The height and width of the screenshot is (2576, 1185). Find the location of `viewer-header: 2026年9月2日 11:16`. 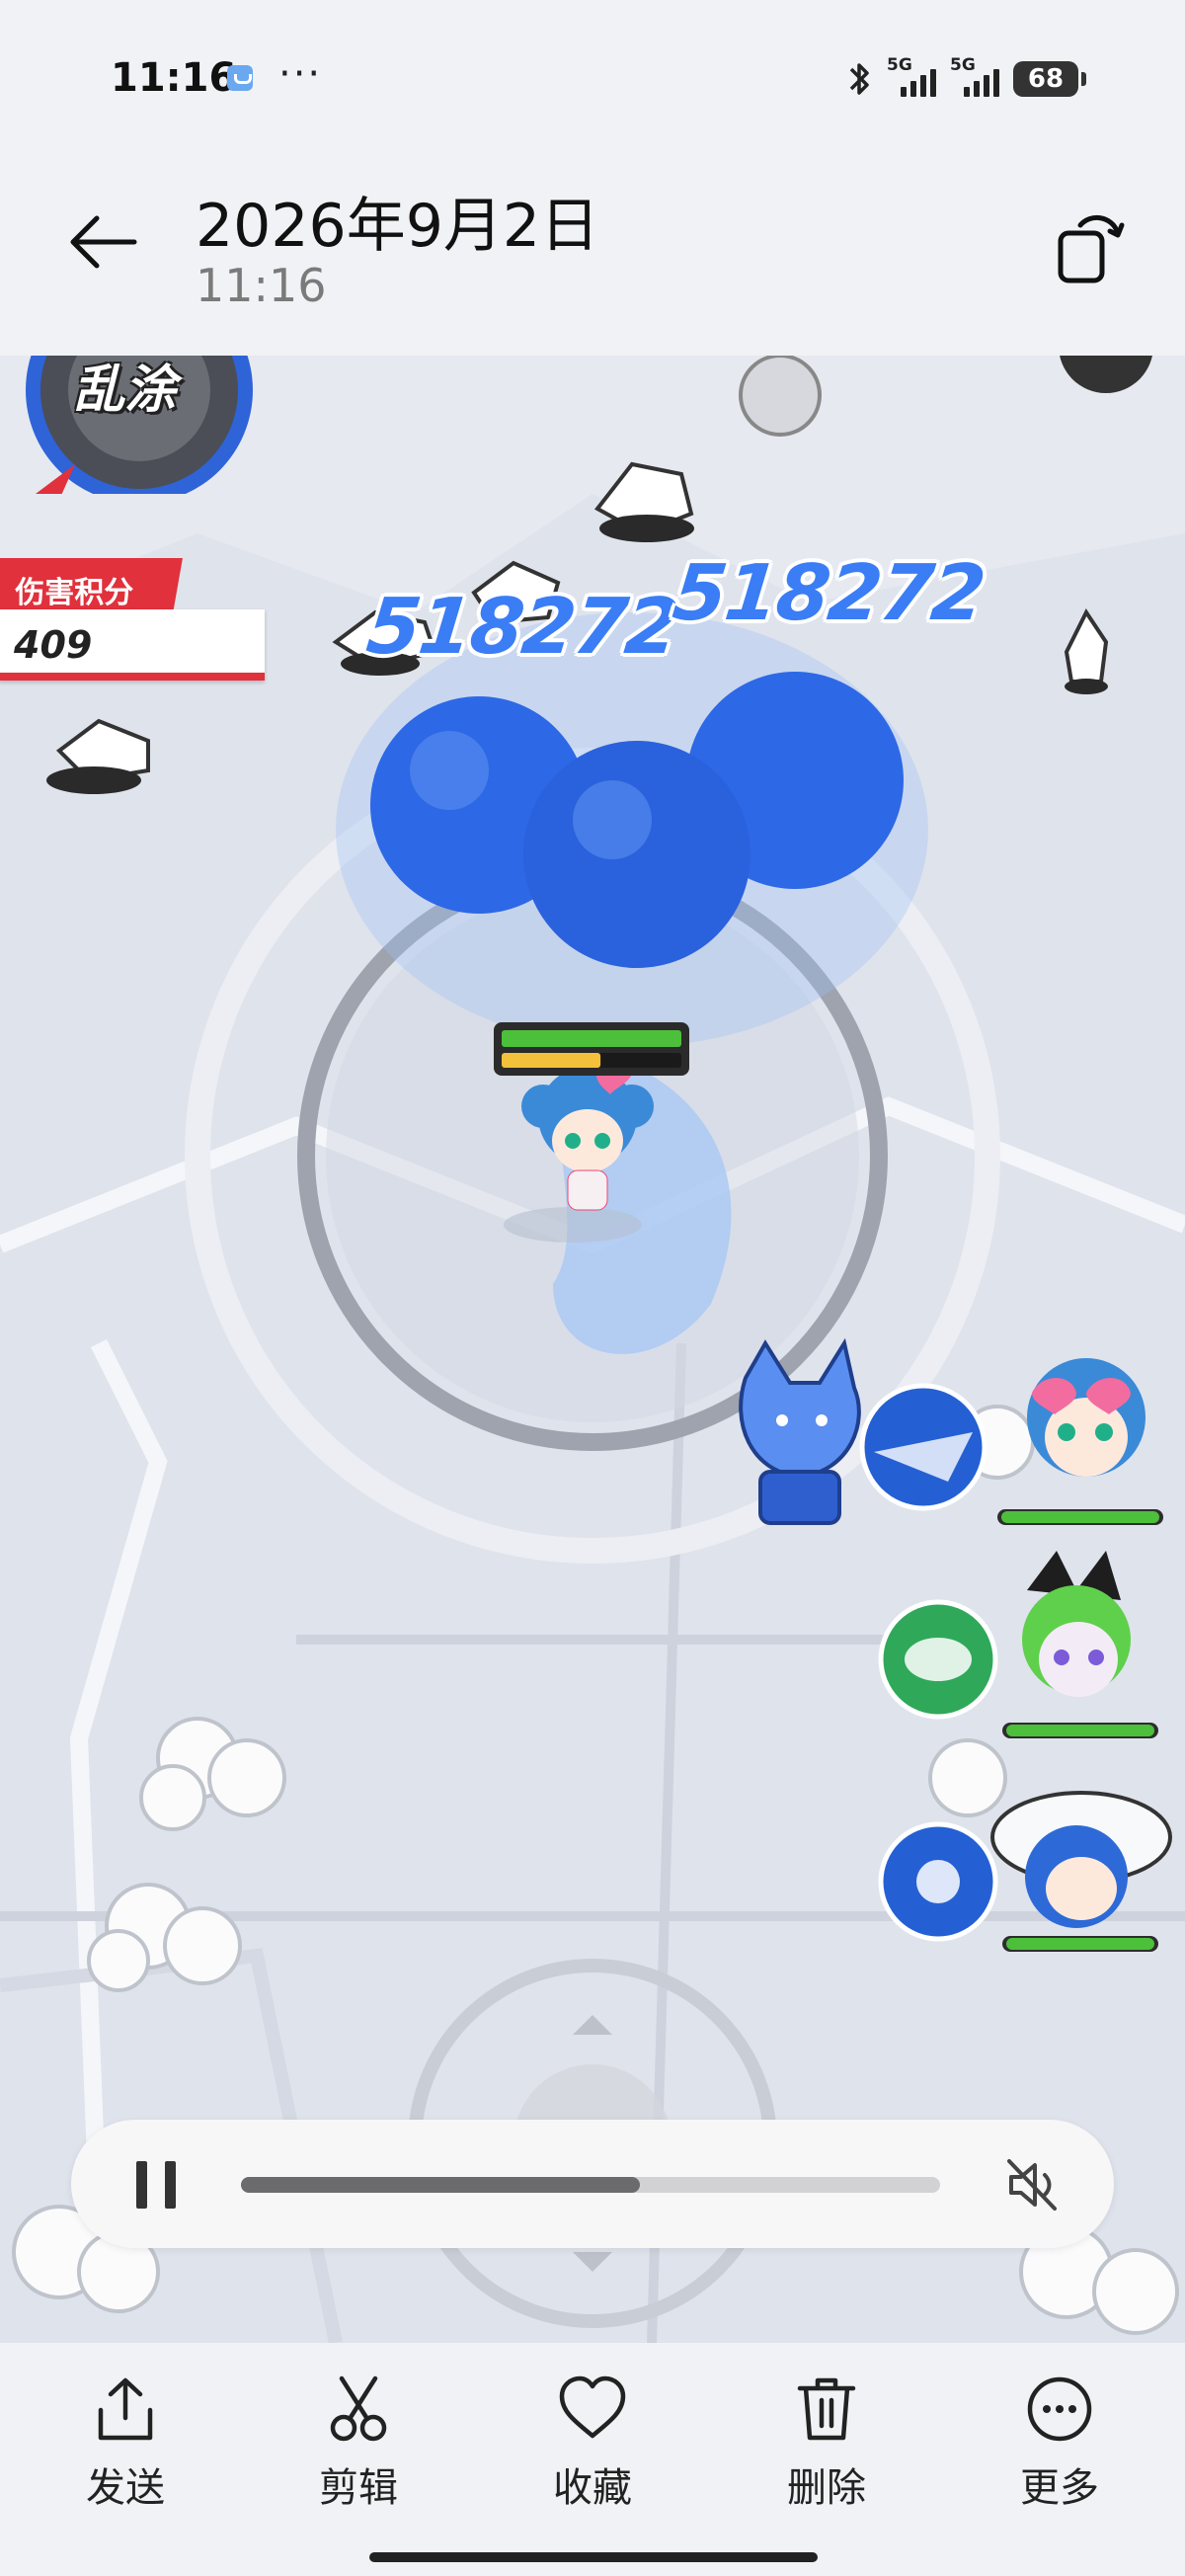

viewer-header: 2026年9月2日 11:16 is located at coordinates (592, 242).